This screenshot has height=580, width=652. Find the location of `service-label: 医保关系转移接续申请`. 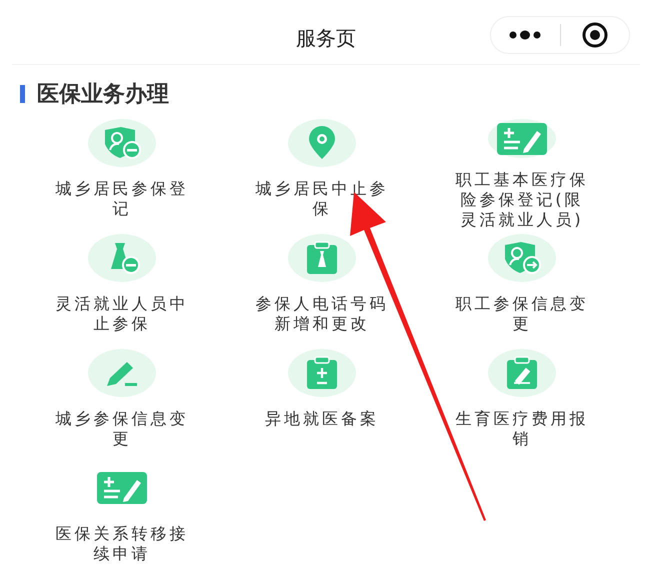

service-label: 医保关系转移接续申请 is located at coordinates (122, 544).